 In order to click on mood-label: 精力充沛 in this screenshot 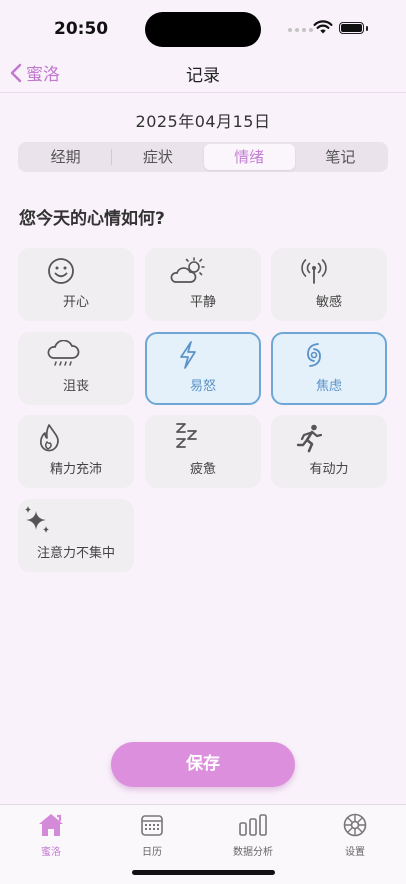, I will do `click(75, 469)`.